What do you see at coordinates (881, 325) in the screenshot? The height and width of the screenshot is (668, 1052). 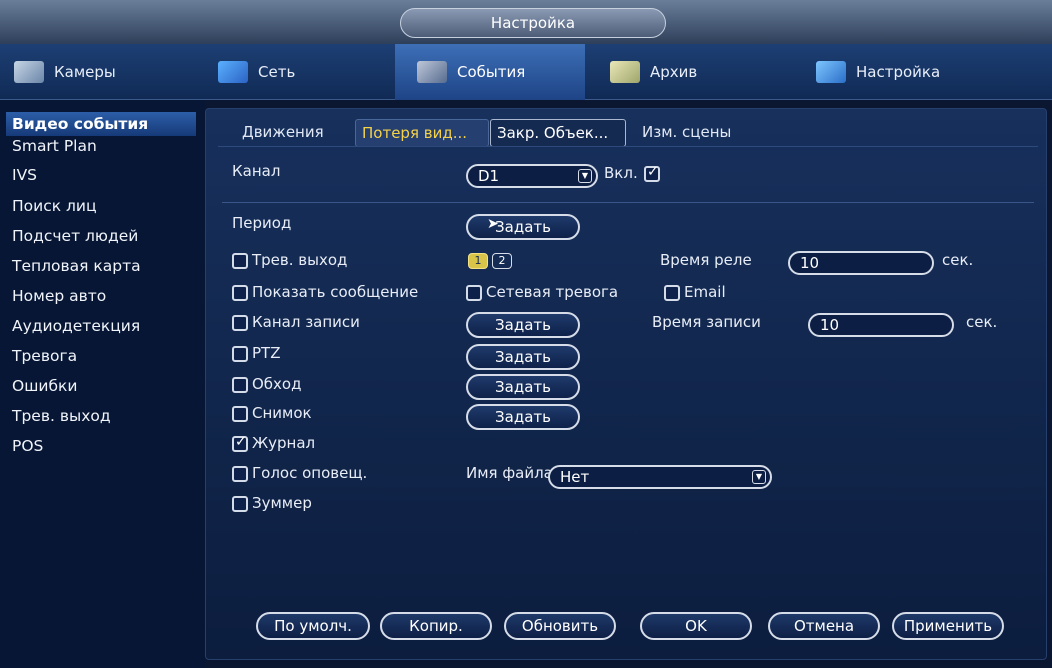 I see `record-time-input: 10` at bounding box center [881, 325].